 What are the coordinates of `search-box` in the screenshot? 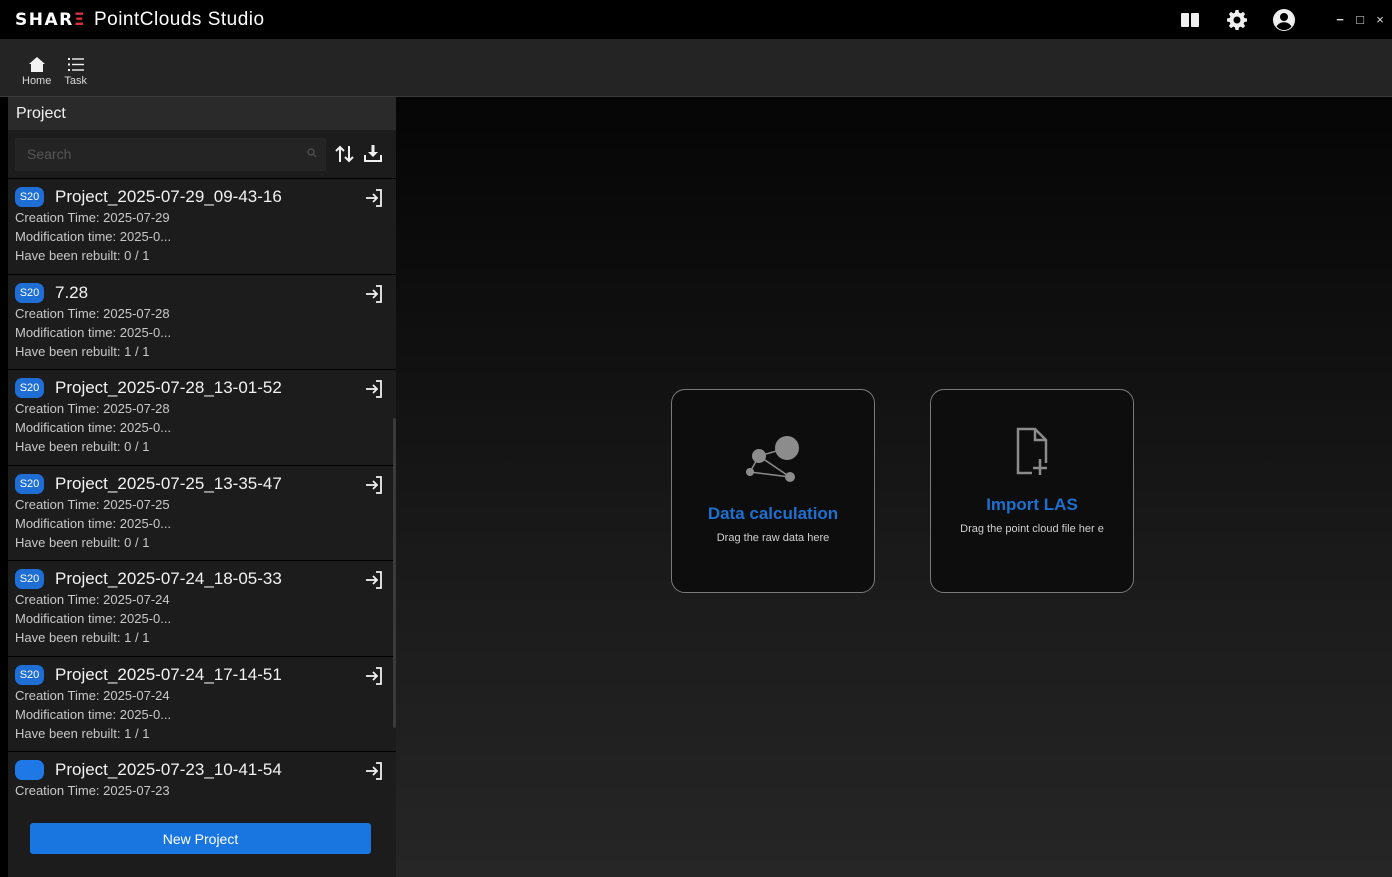 It's located at (170, 154).